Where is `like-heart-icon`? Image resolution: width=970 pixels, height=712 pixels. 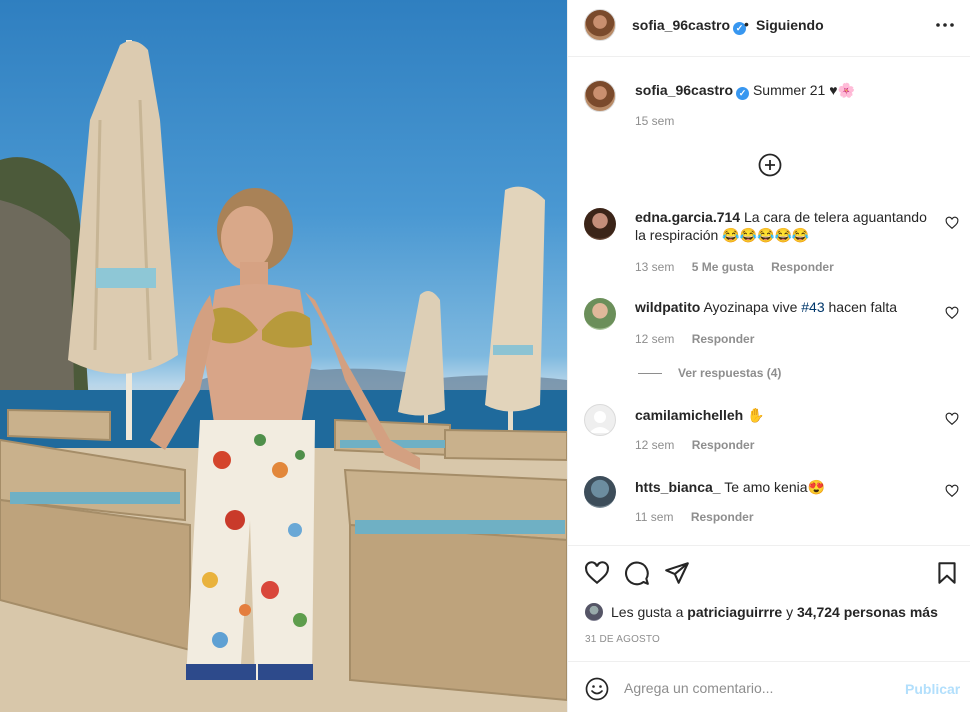
like-heart-icon is located at coordinates (597, 573).